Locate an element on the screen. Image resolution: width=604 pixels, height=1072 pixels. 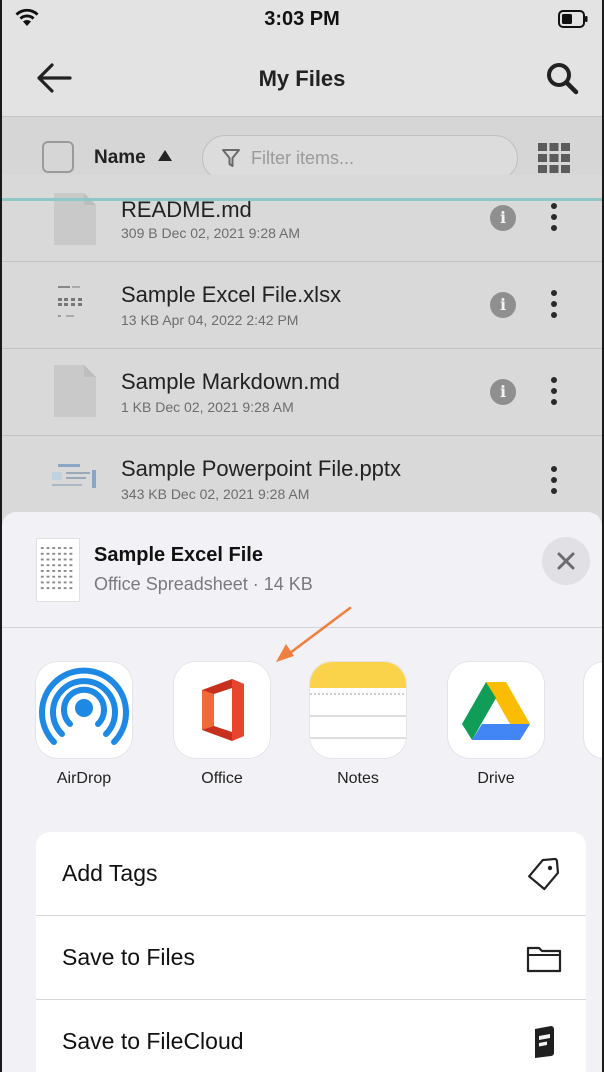
app-more-partial is located at coordinates (593, 710).